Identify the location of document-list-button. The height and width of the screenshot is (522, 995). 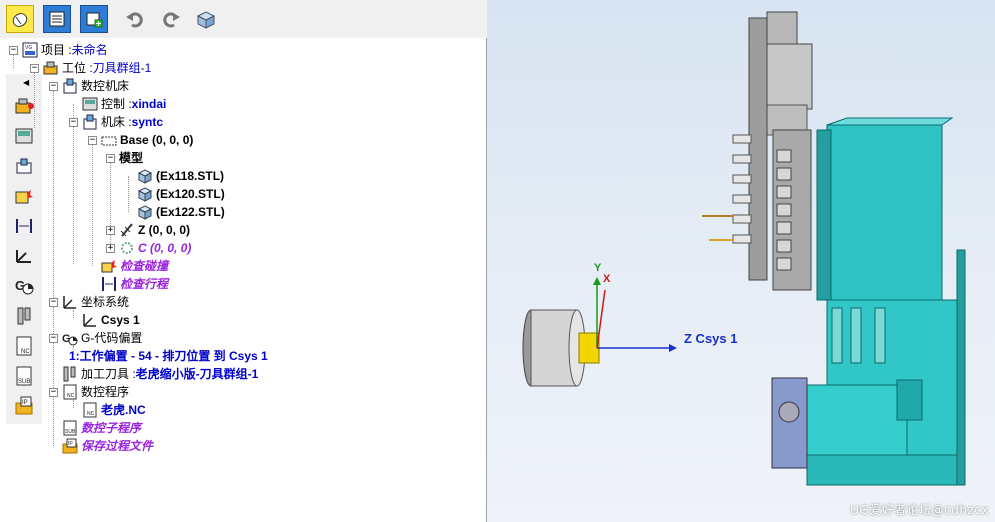
(57, 19).